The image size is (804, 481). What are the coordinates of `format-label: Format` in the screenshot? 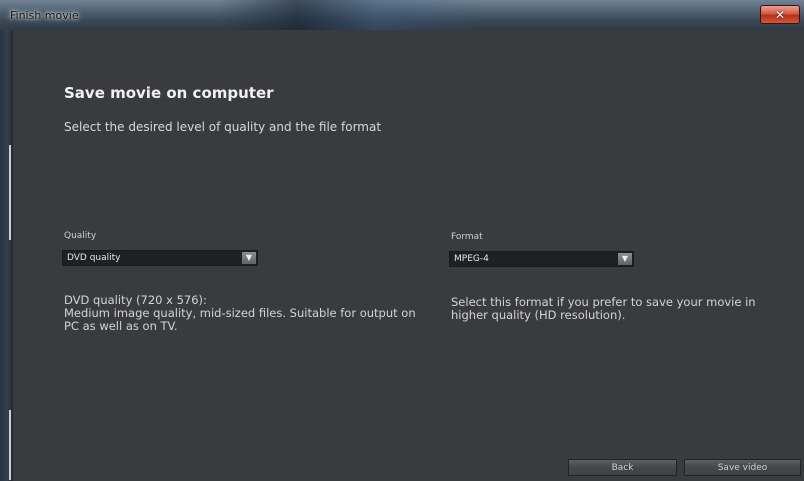 It's located at (467, 237).